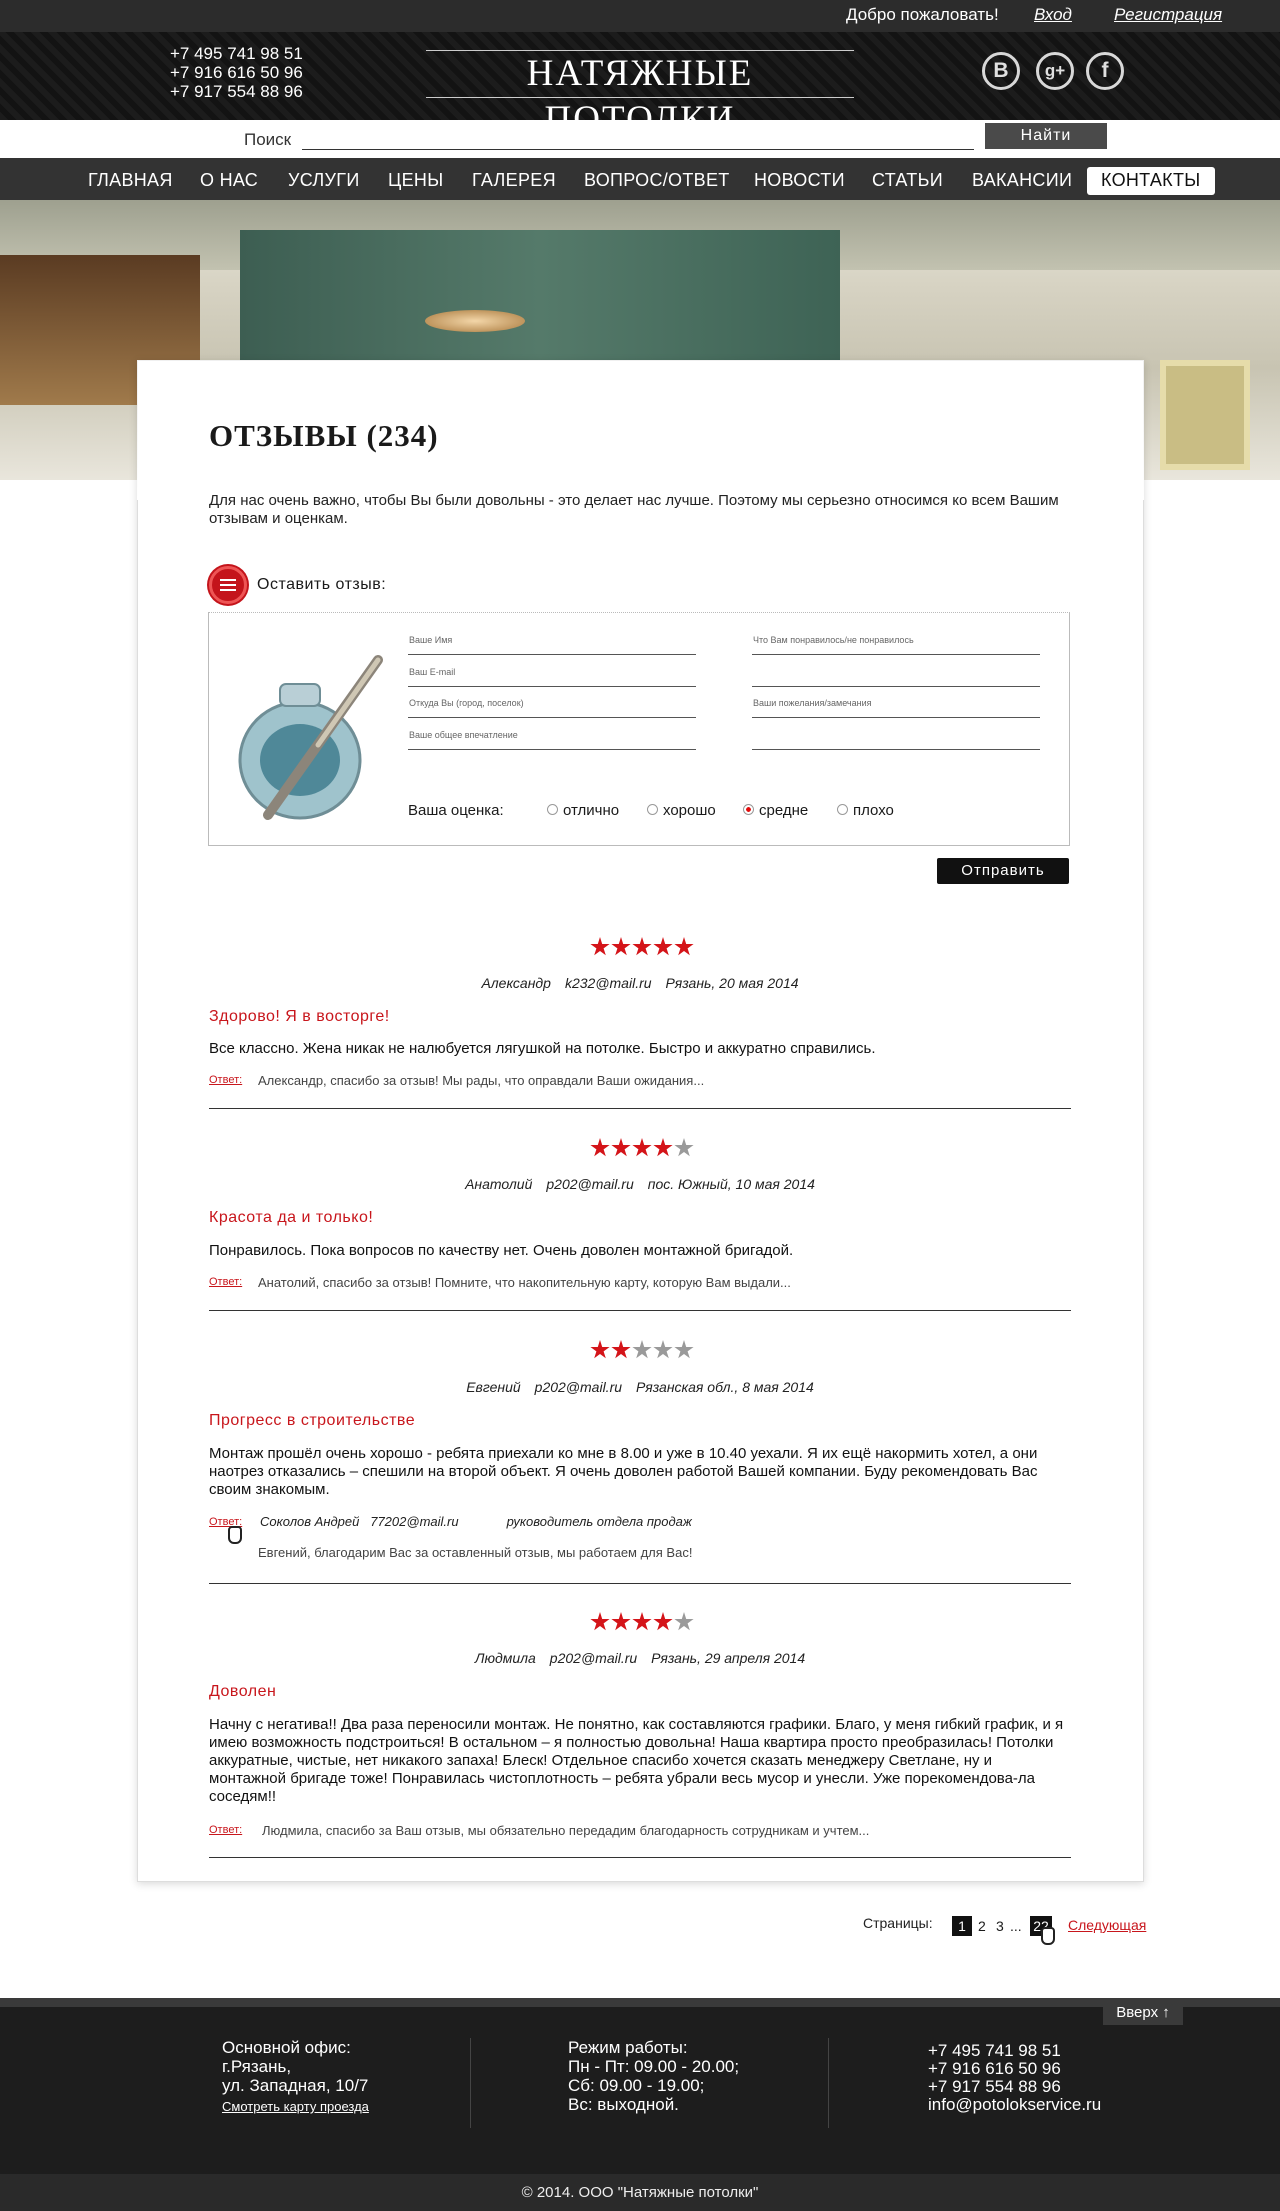 The height and width of the screenshot is (2211, 1280). I want to click on answerer-role: руководитель отдела продаж, so click(599, 1521).